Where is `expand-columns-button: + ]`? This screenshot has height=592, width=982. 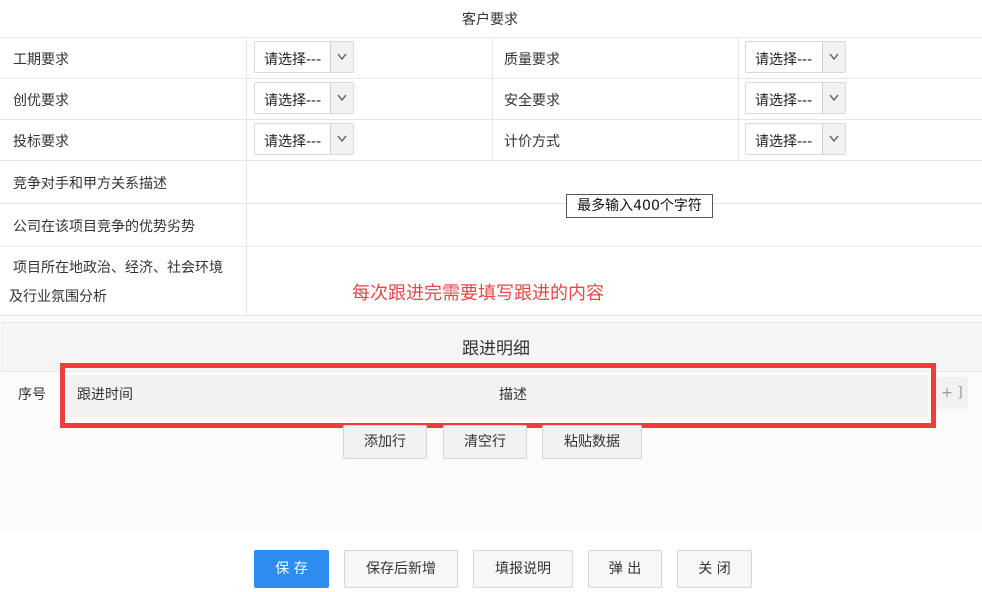 expand-columns-button: + ] is located at coordinates (952, 393).